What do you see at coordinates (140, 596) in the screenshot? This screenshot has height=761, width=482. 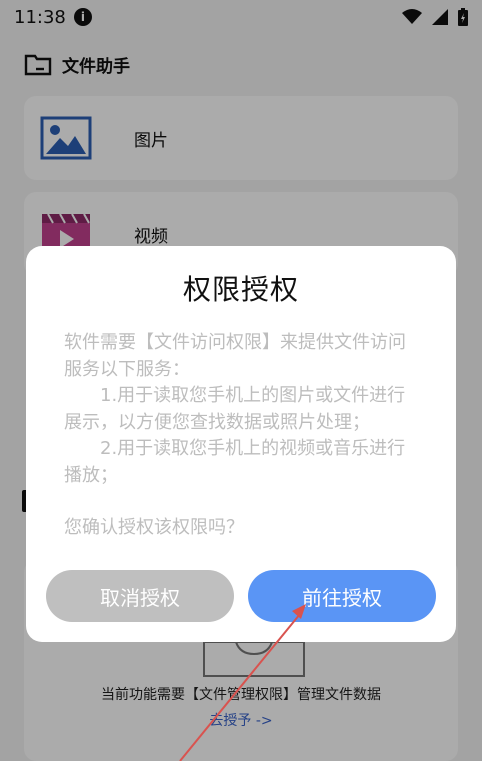 I see `cancel-authorization-button: 取消授权` at bounding box center [140, 596].